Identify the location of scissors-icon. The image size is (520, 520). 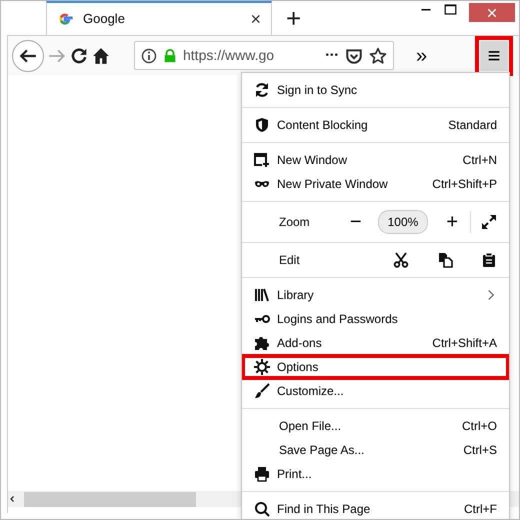
(401, 260).